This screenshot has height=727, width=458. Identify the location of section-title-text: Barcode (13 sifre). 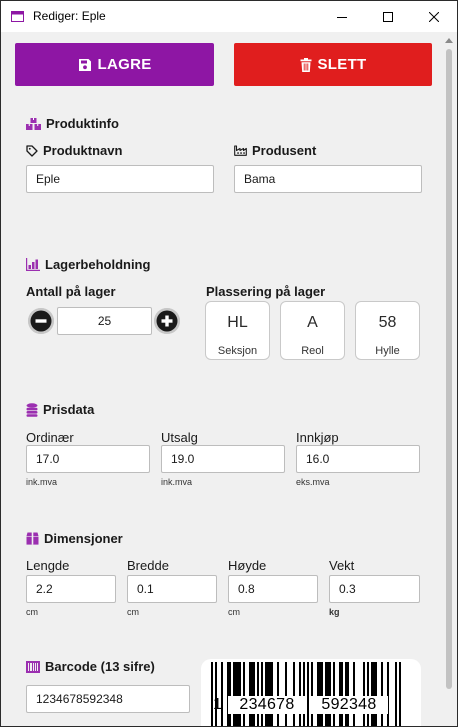
(100, 666).